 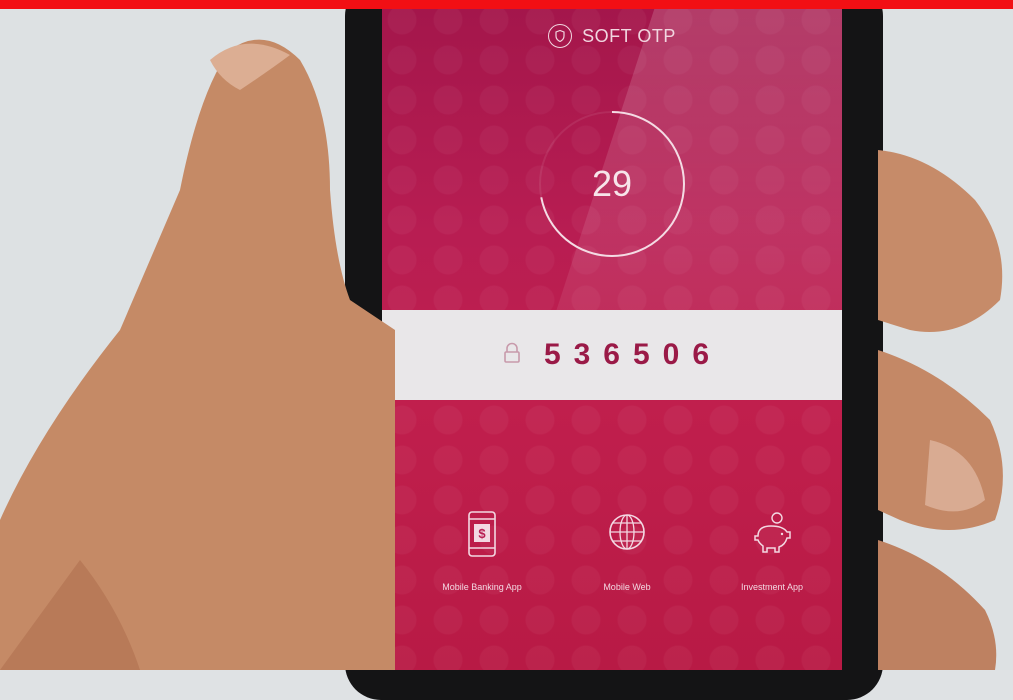 I want to click on mobile-banking-app-button: $ Mobile Banking App, so click(x=482, y=552).